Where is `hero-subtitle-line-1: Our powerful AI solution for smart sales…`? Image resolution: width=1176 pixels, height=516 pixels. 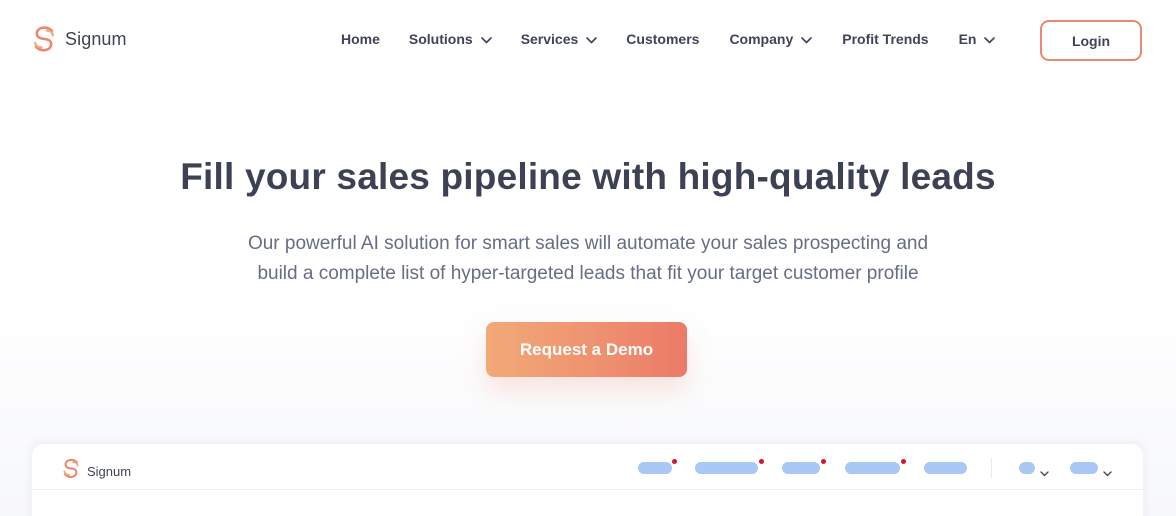
hero-subtitle-line-1: Our powerful AI solution for smart sales… is located at coordinates (588, 243).